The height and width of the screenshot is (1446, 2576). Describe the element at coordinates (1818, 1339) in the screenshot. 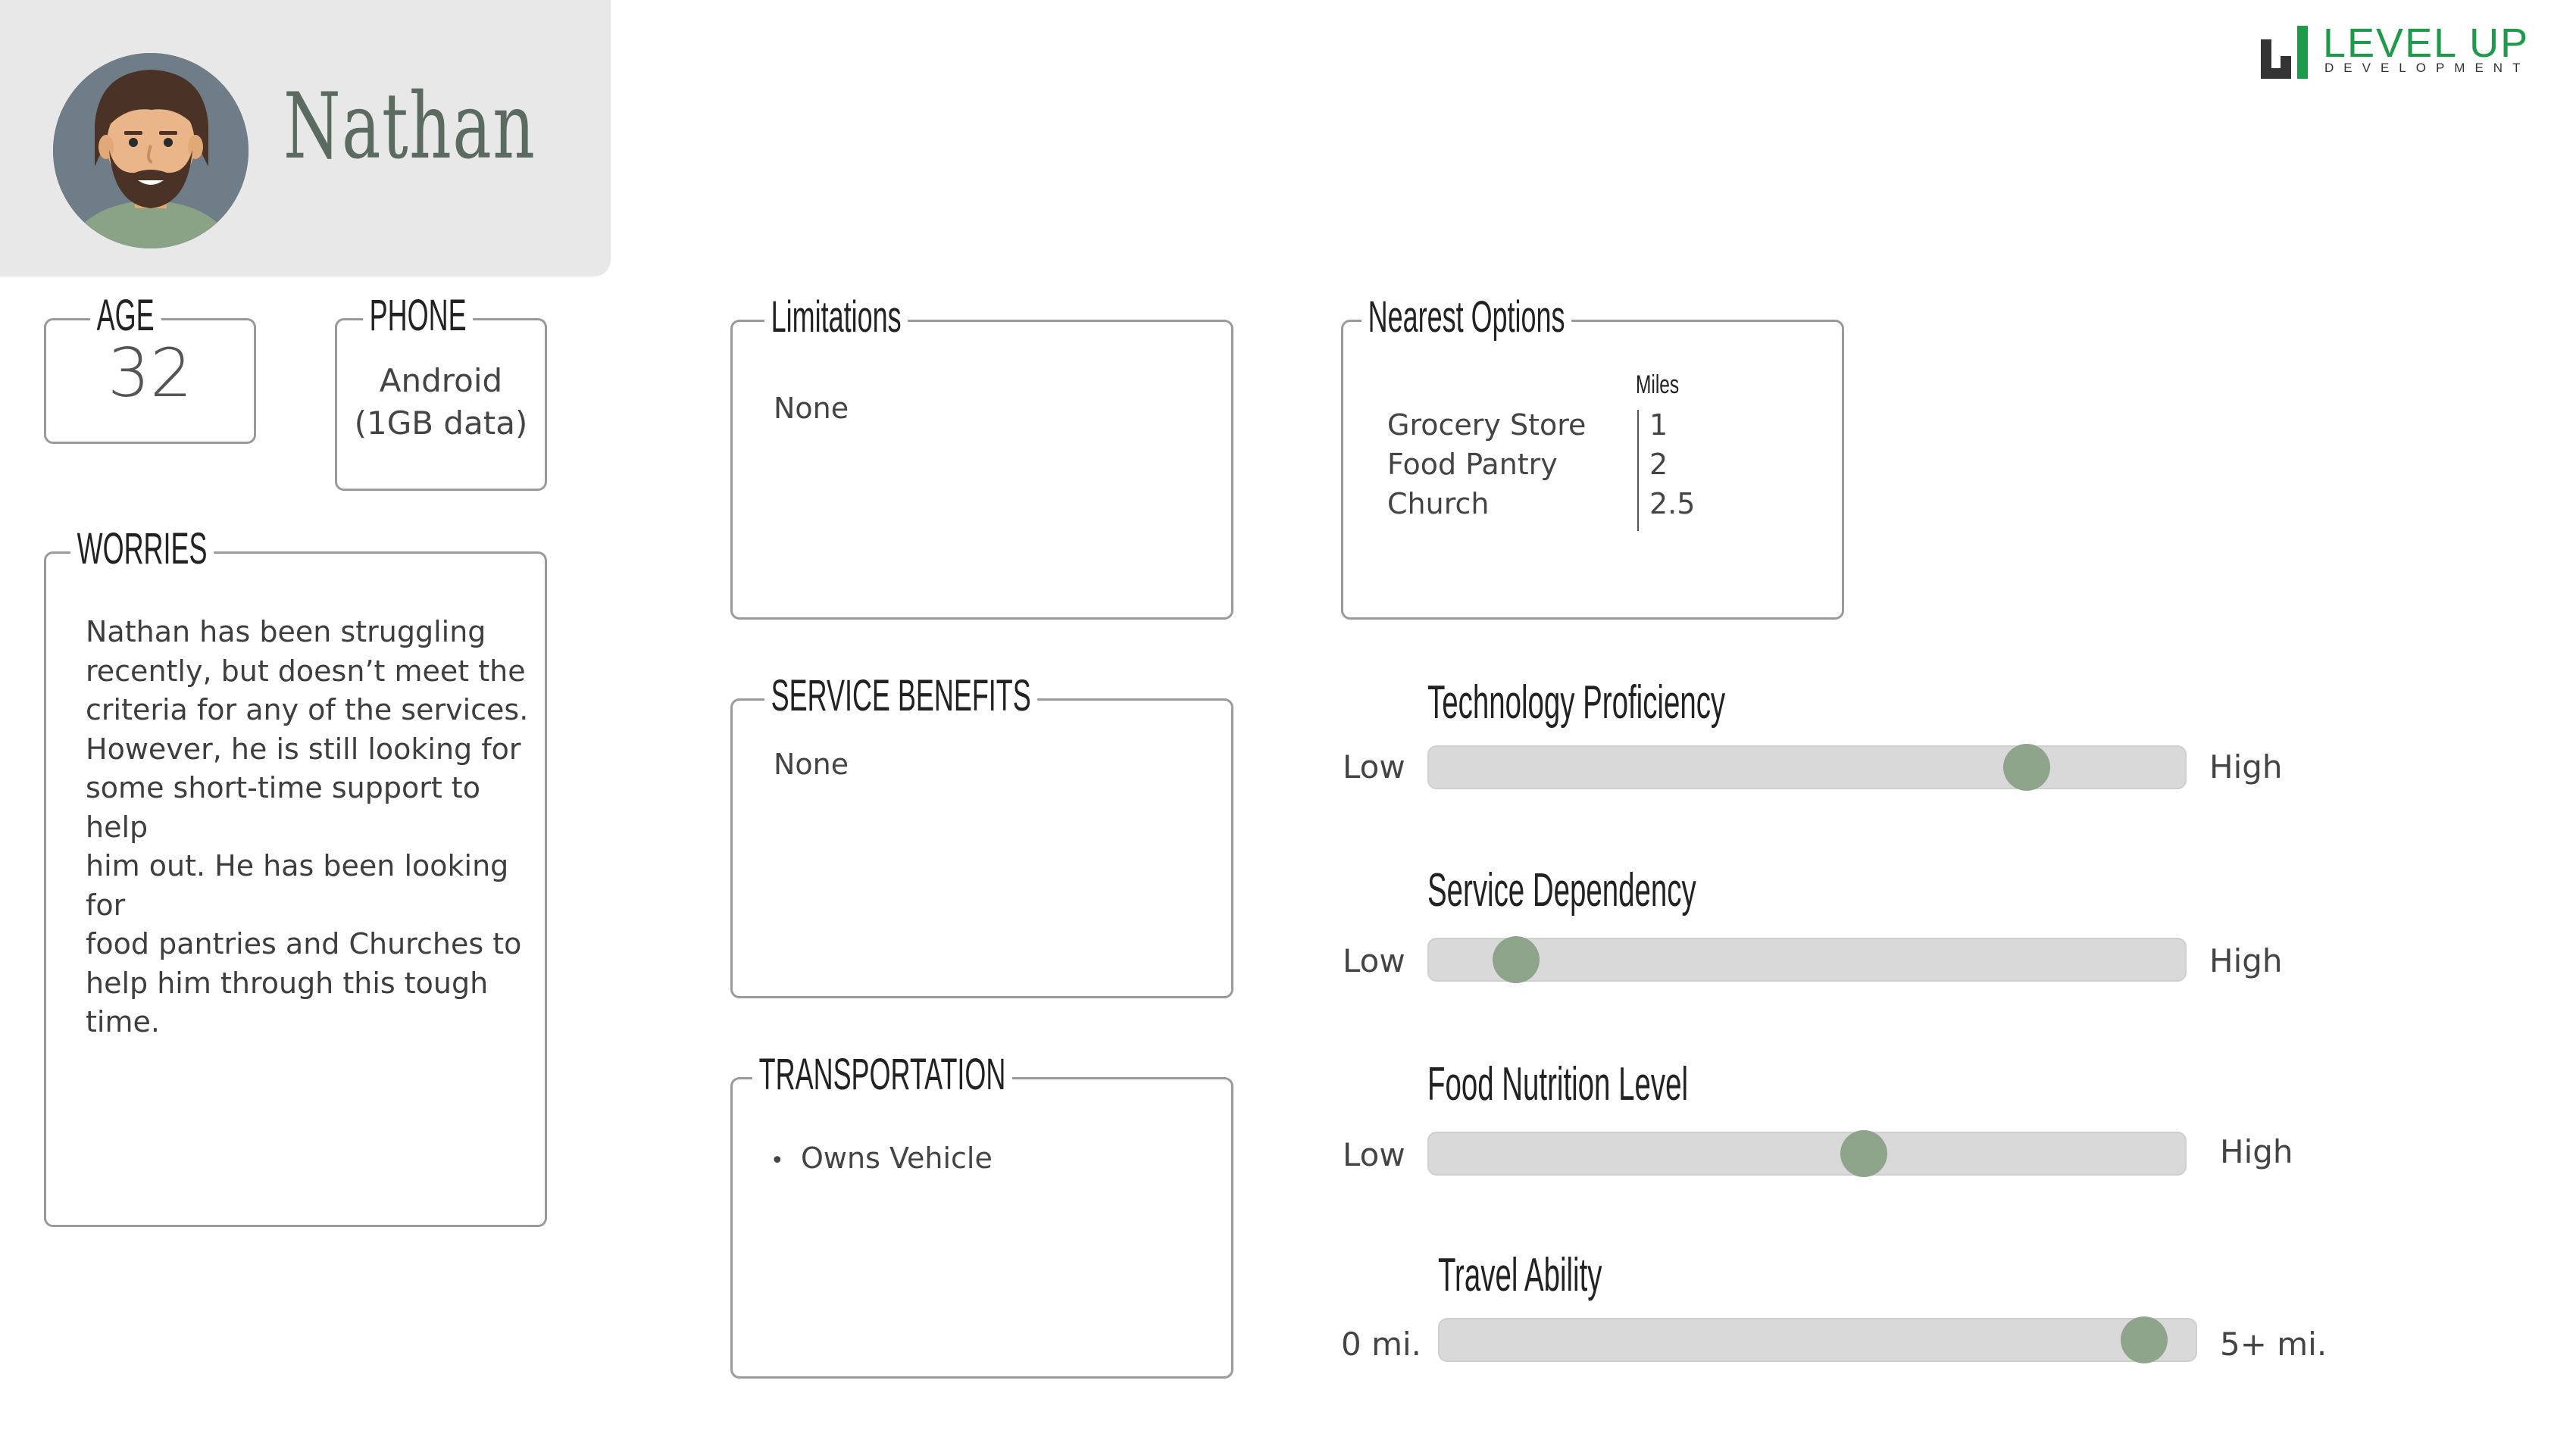

I see `travel-ability-slider` at that location.